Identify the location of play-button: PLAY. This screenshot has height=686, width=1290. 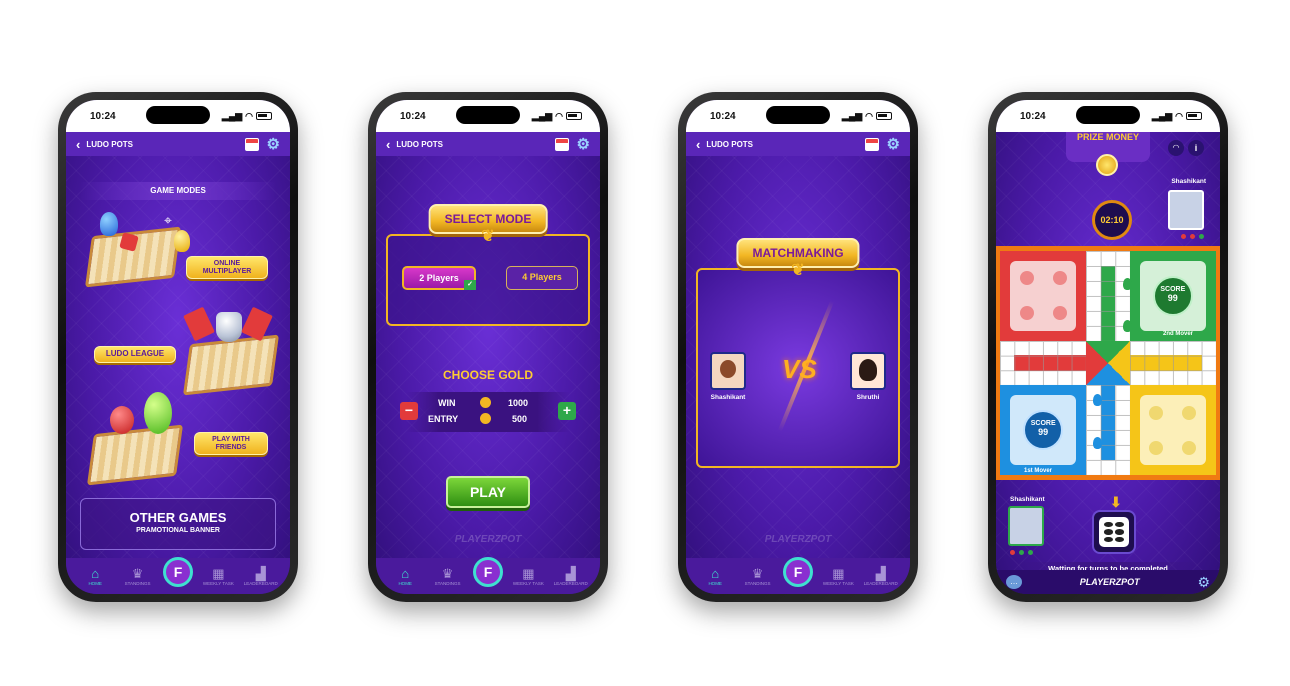
(488, 492).